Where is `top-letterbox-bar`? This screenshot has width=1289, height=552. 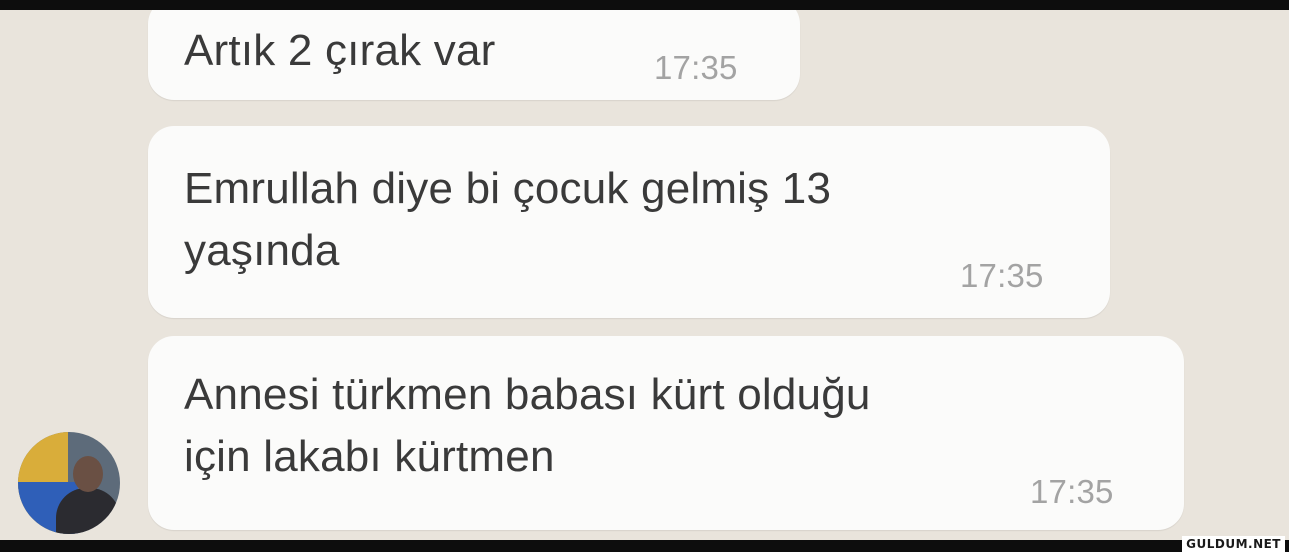
top-letterbox-bar is located at coordinates (644, 5).